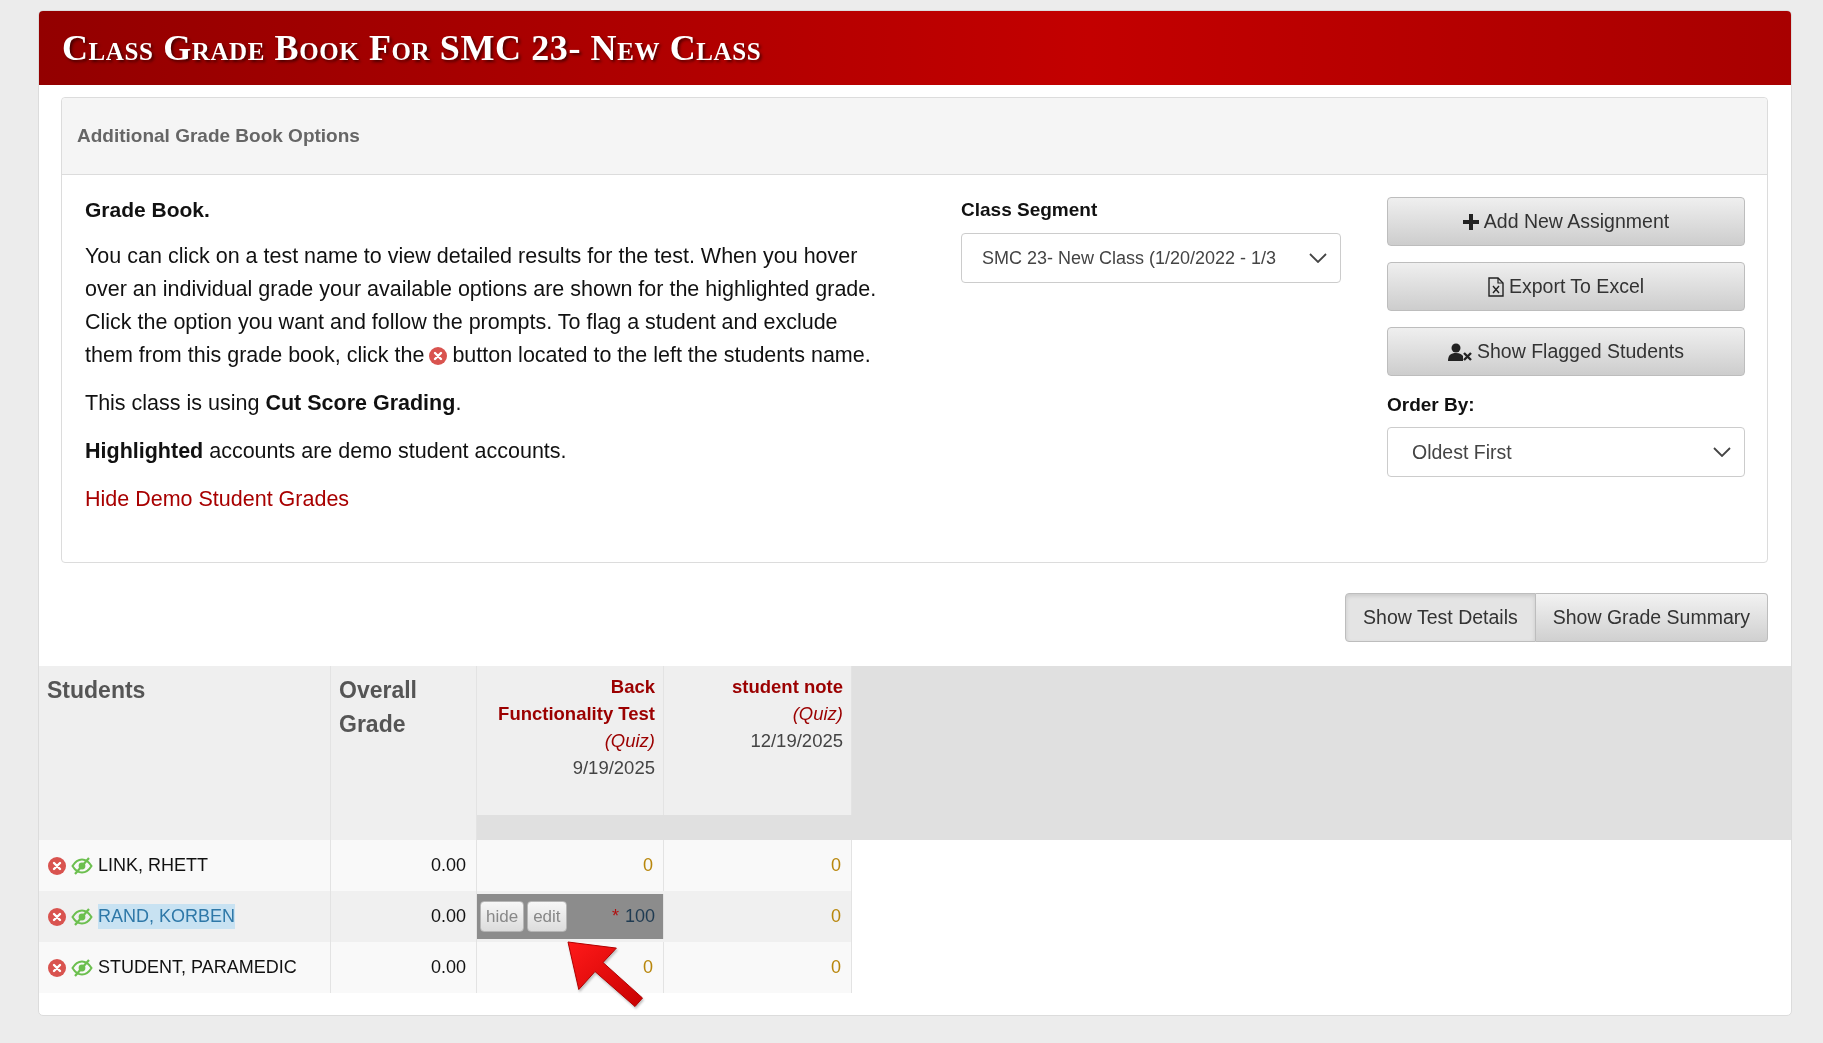 The height and width of the screenshot is (1043, 1823). I want to click on action-button: Show Flagged Students, so click(1566, 351).